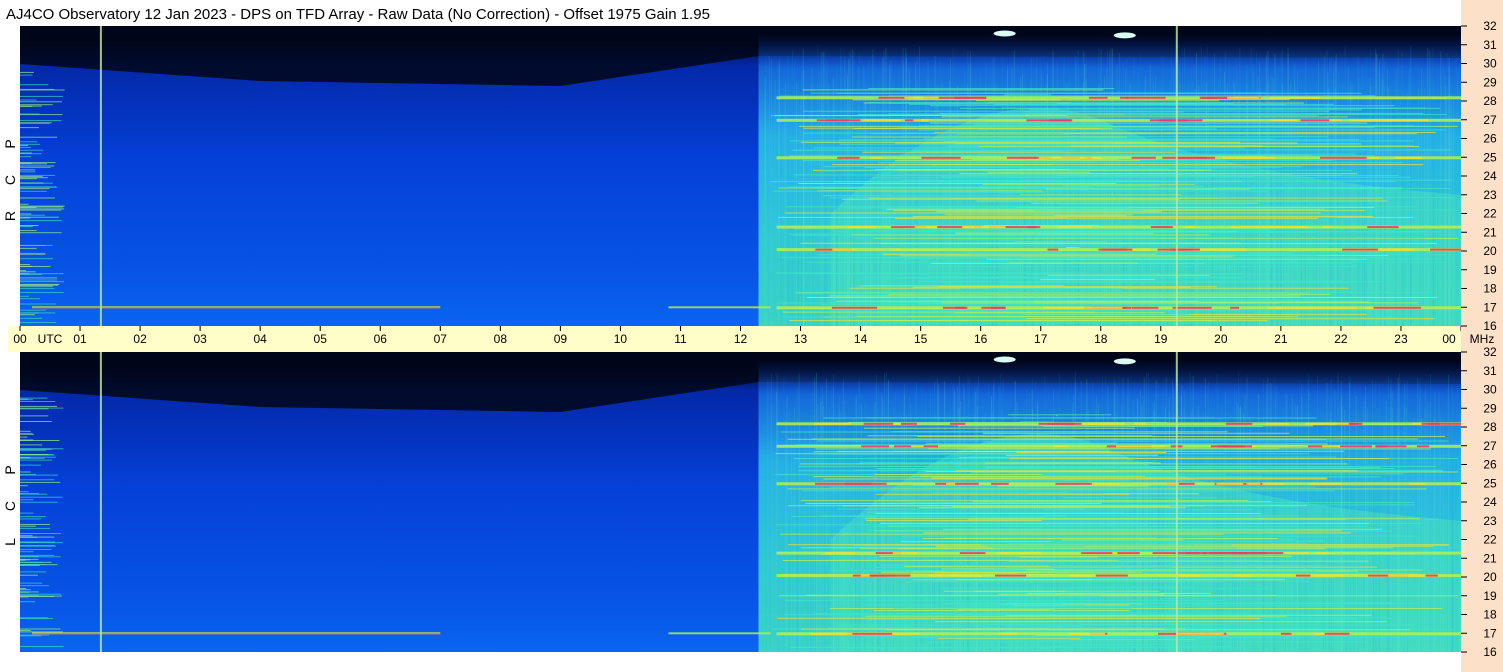  I want to click on time-tick-label: 12, so click(741, 339).